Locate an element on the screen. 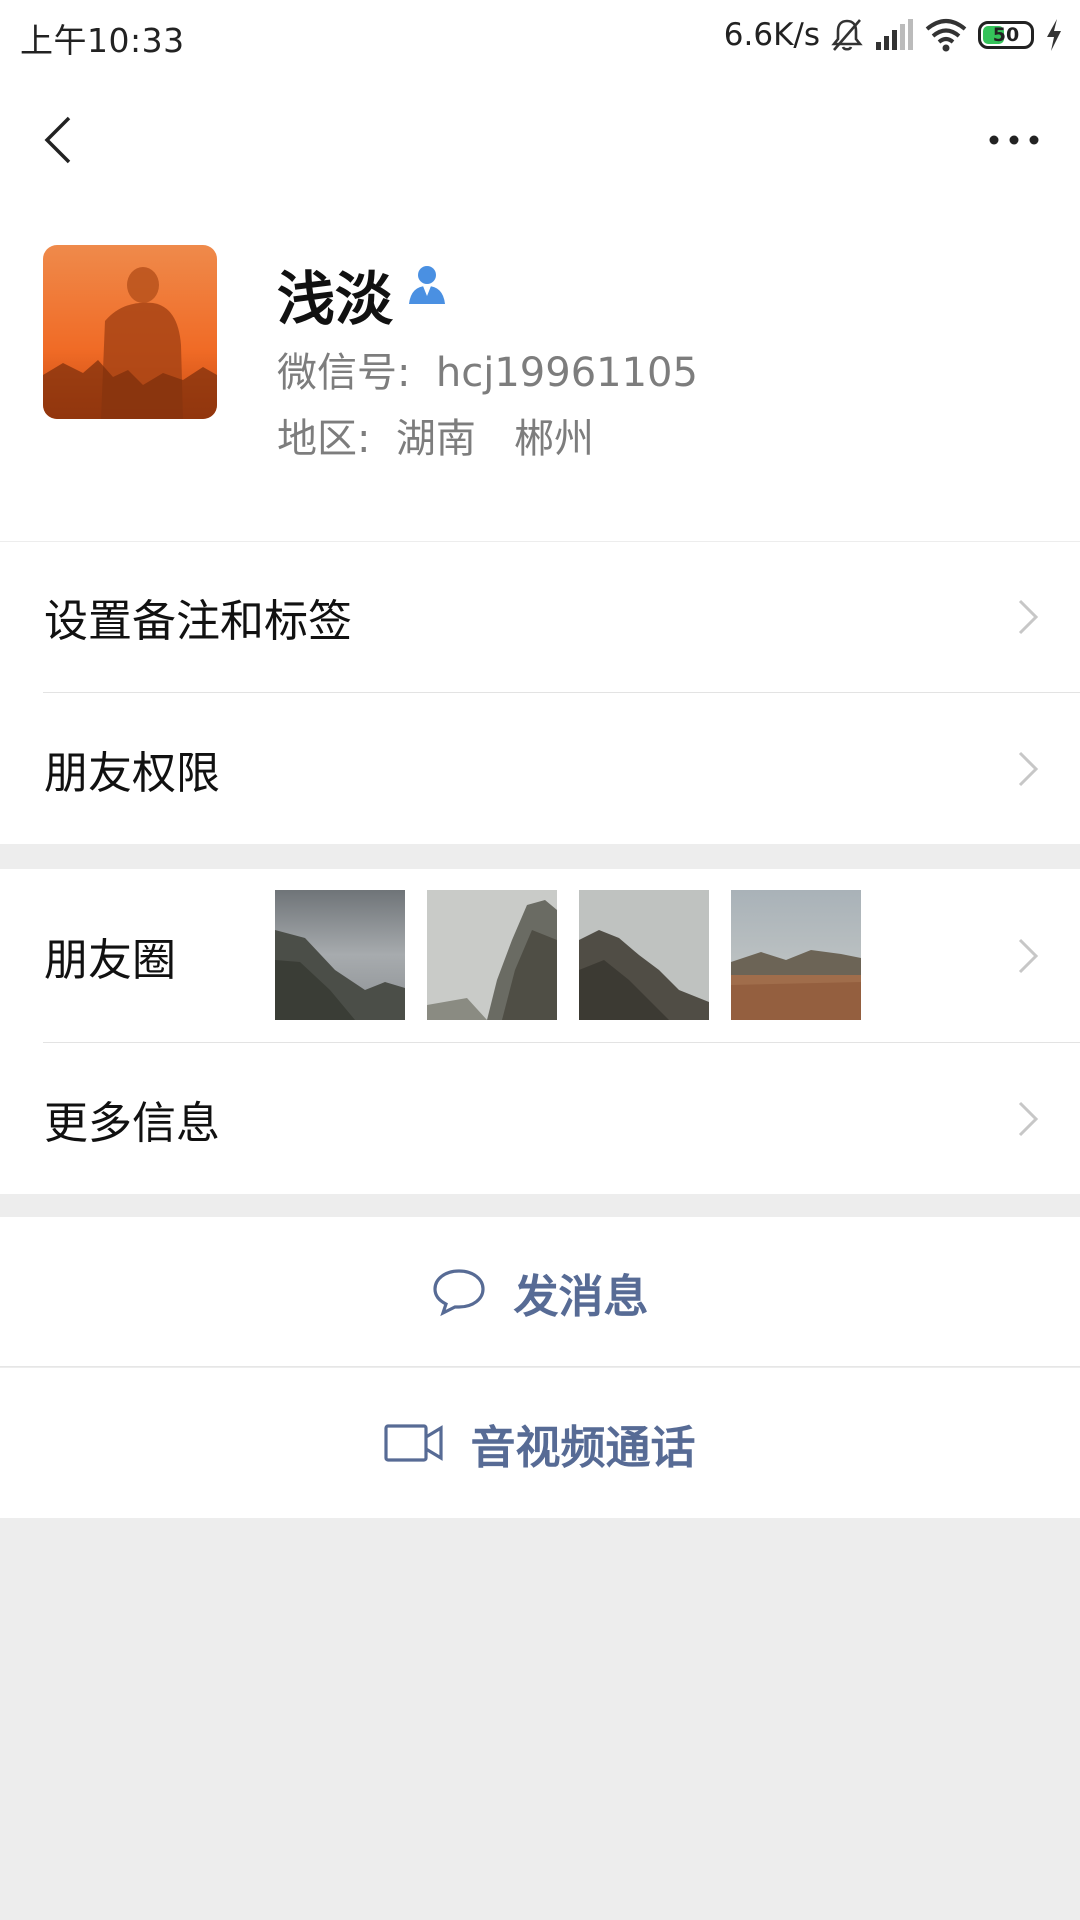  avatar is located at coordinates (130, 332).